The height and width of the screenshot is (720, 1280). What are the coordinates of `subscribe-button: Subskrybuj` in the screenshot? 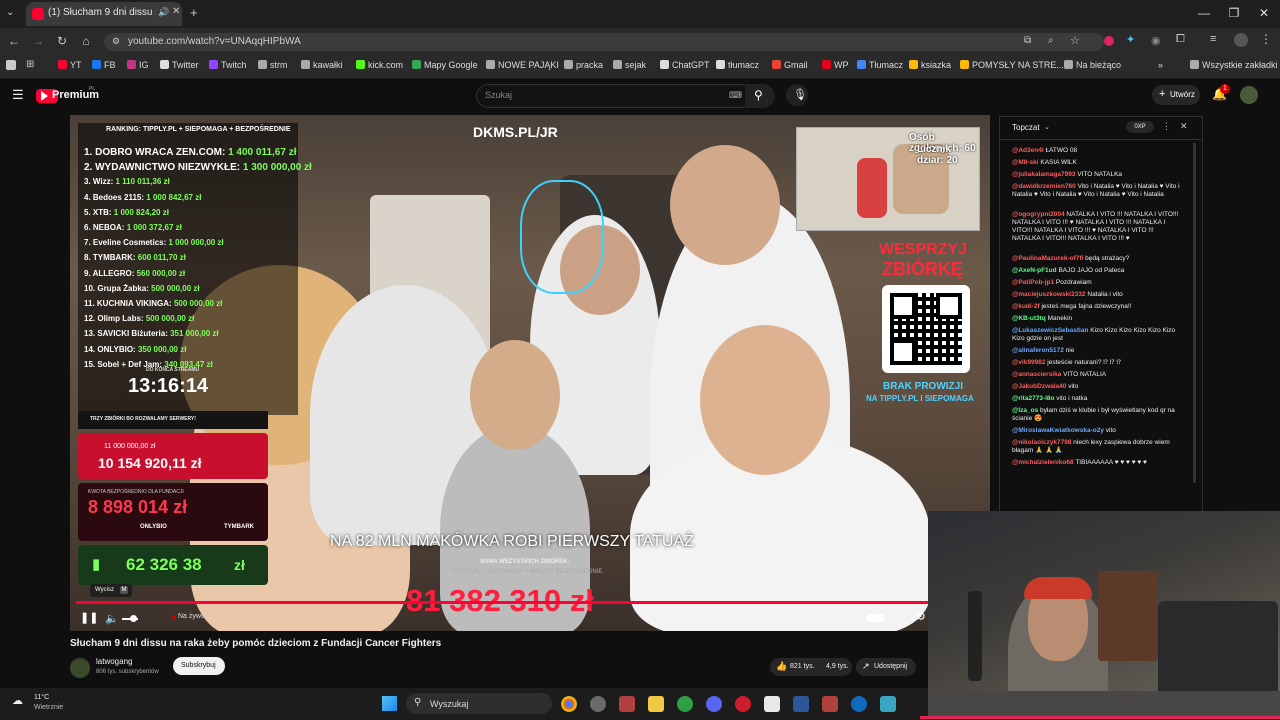 It's located at (199, 666).